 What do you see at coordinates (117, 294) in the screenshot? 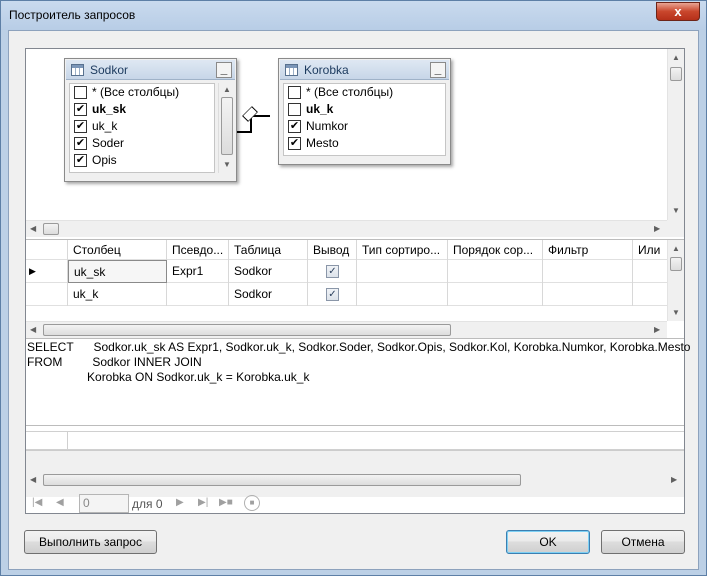
I see `cell-column: uk_k` at bounding box center [117, 294].